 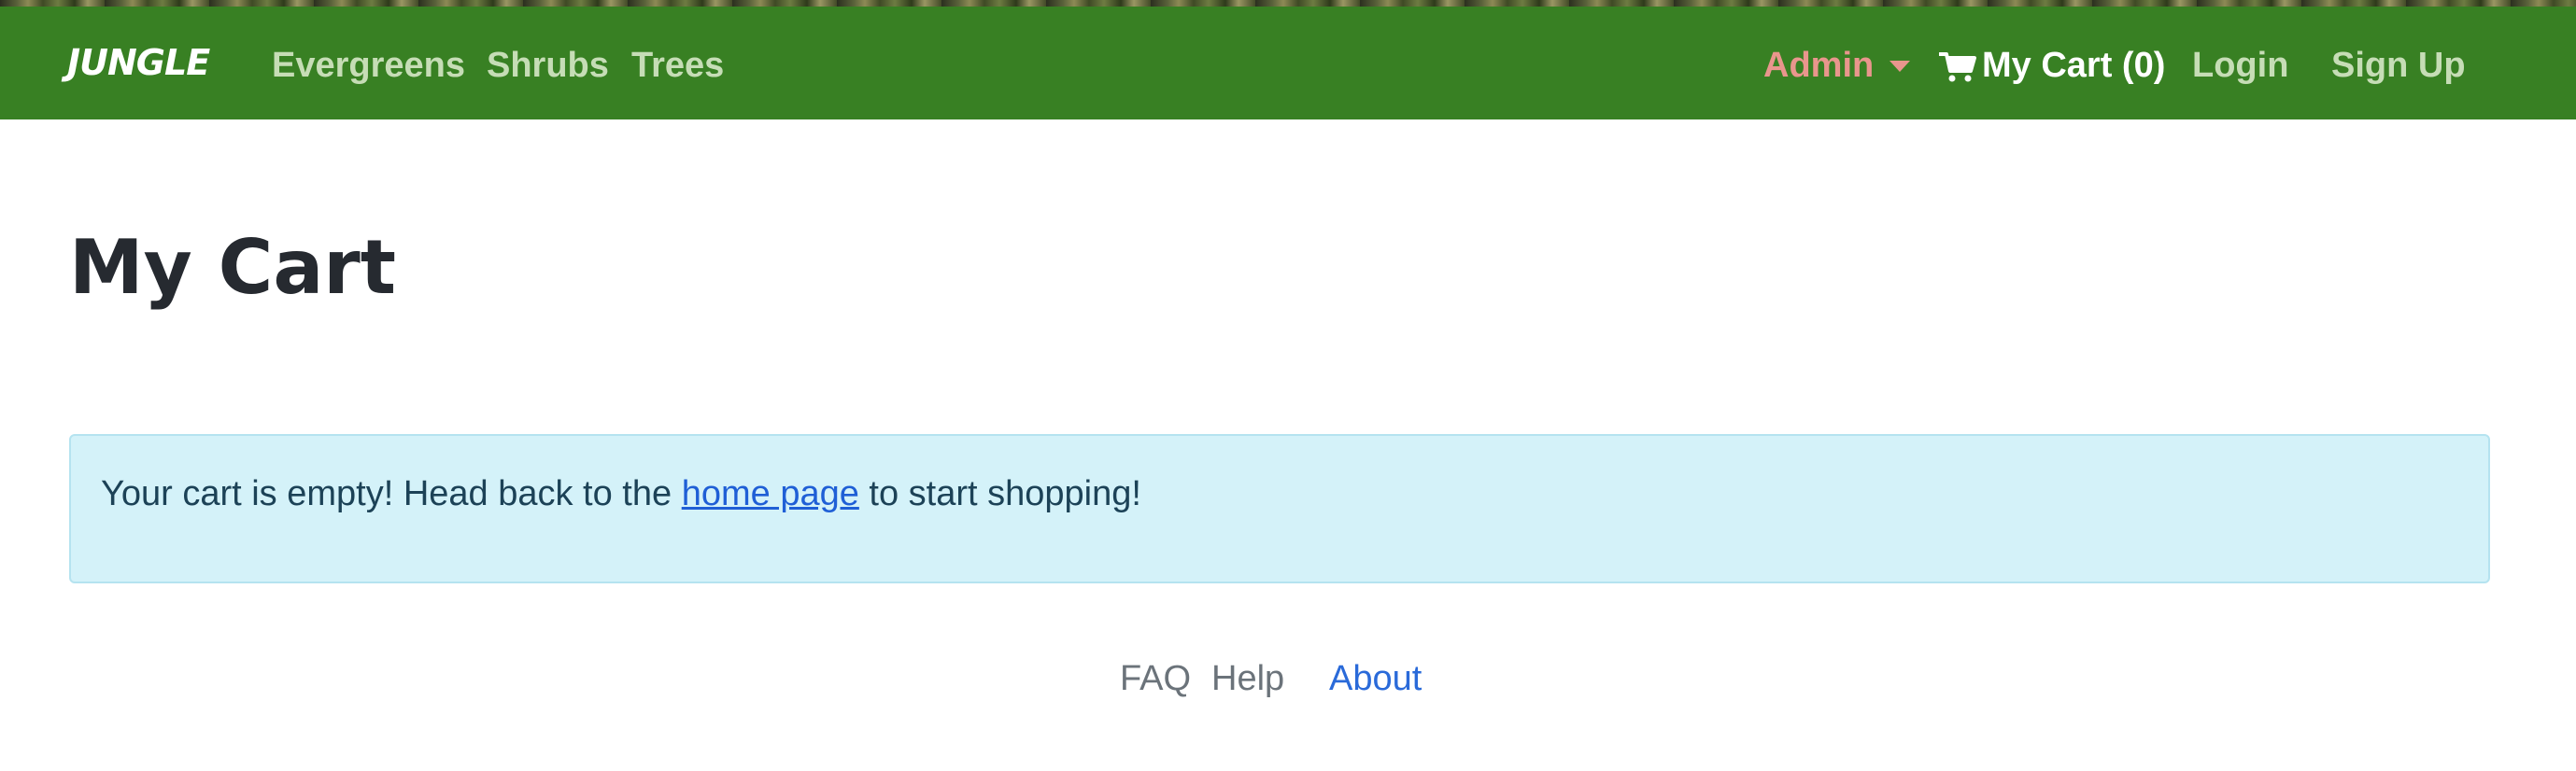 I want to click on footer-faq-link: FAQ, so click(x=1155, y=679).